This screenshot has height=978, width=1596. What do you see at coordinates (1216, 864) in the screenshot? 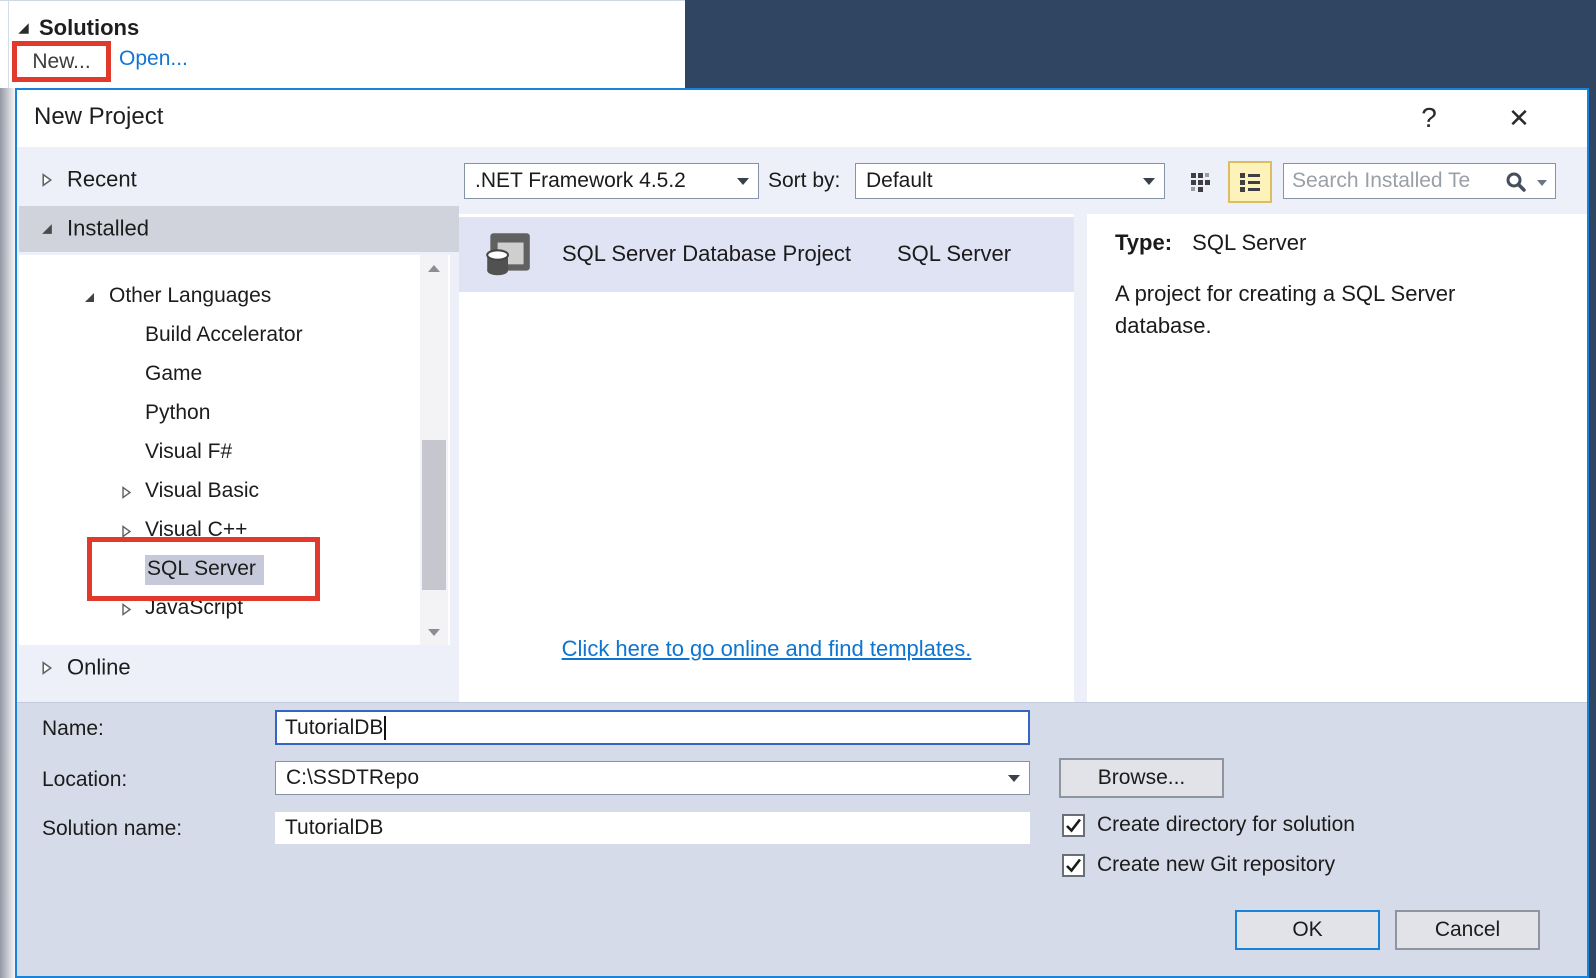
I see `create-git-label: Create new Git repository` at bounding box center [1216, 864].